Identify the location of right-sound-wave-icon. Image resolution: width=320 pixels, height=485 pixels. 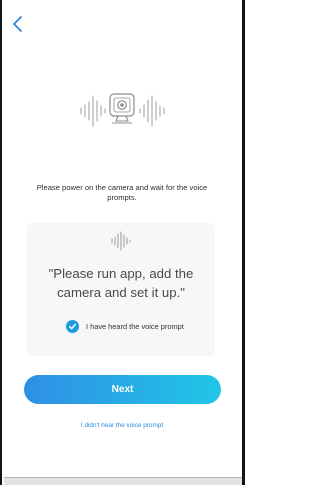
(152, 111).